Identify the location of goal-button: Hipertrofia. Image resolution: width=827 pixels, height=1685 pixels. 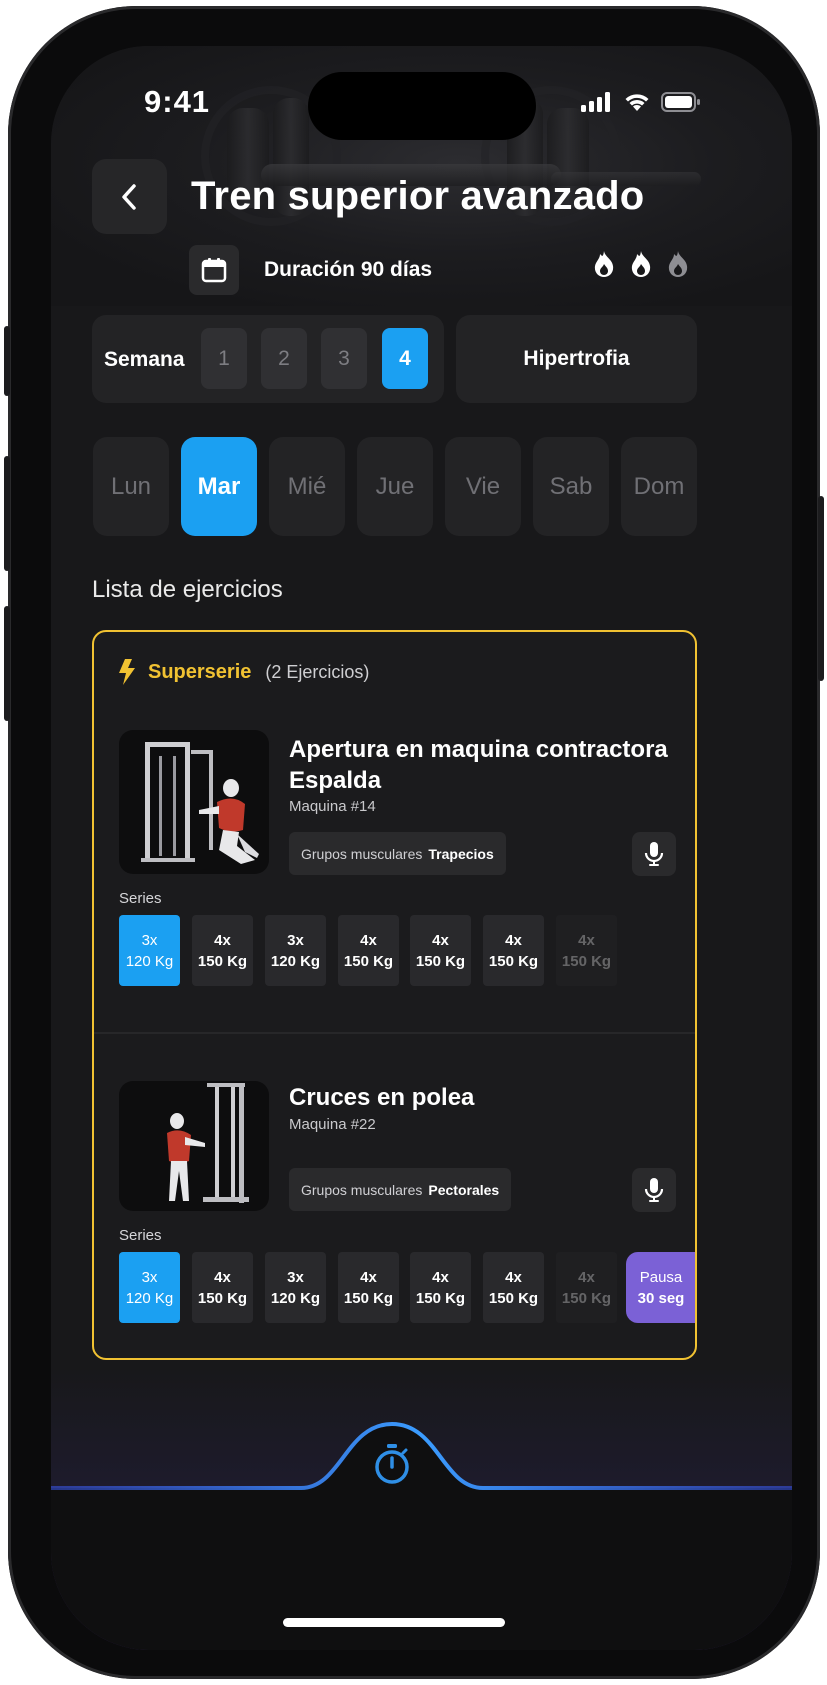
(576, 359).